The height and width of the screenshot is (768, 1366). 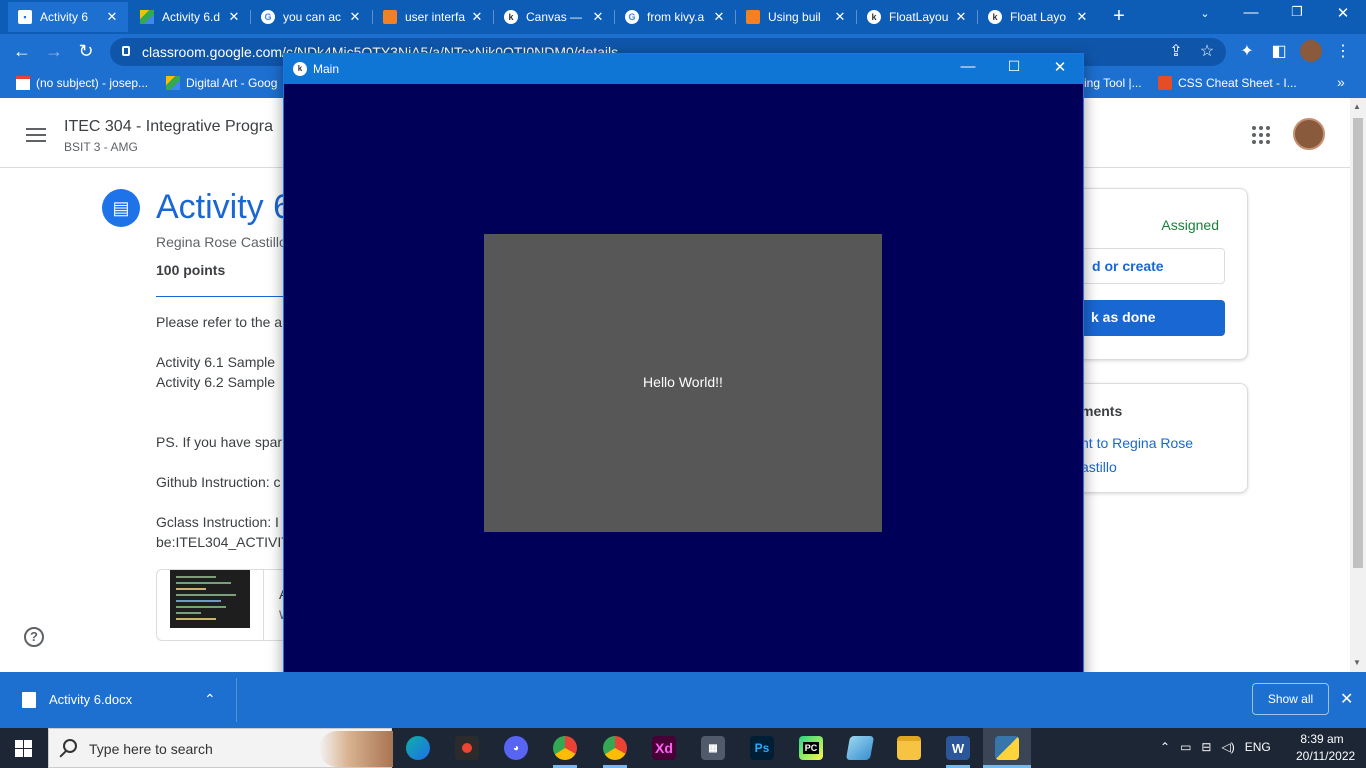 What do you see at coordinates (1099, 467) in the screenshot?
I see `add-comment-link-continued: astillo` at bounding box center [1099, 467].